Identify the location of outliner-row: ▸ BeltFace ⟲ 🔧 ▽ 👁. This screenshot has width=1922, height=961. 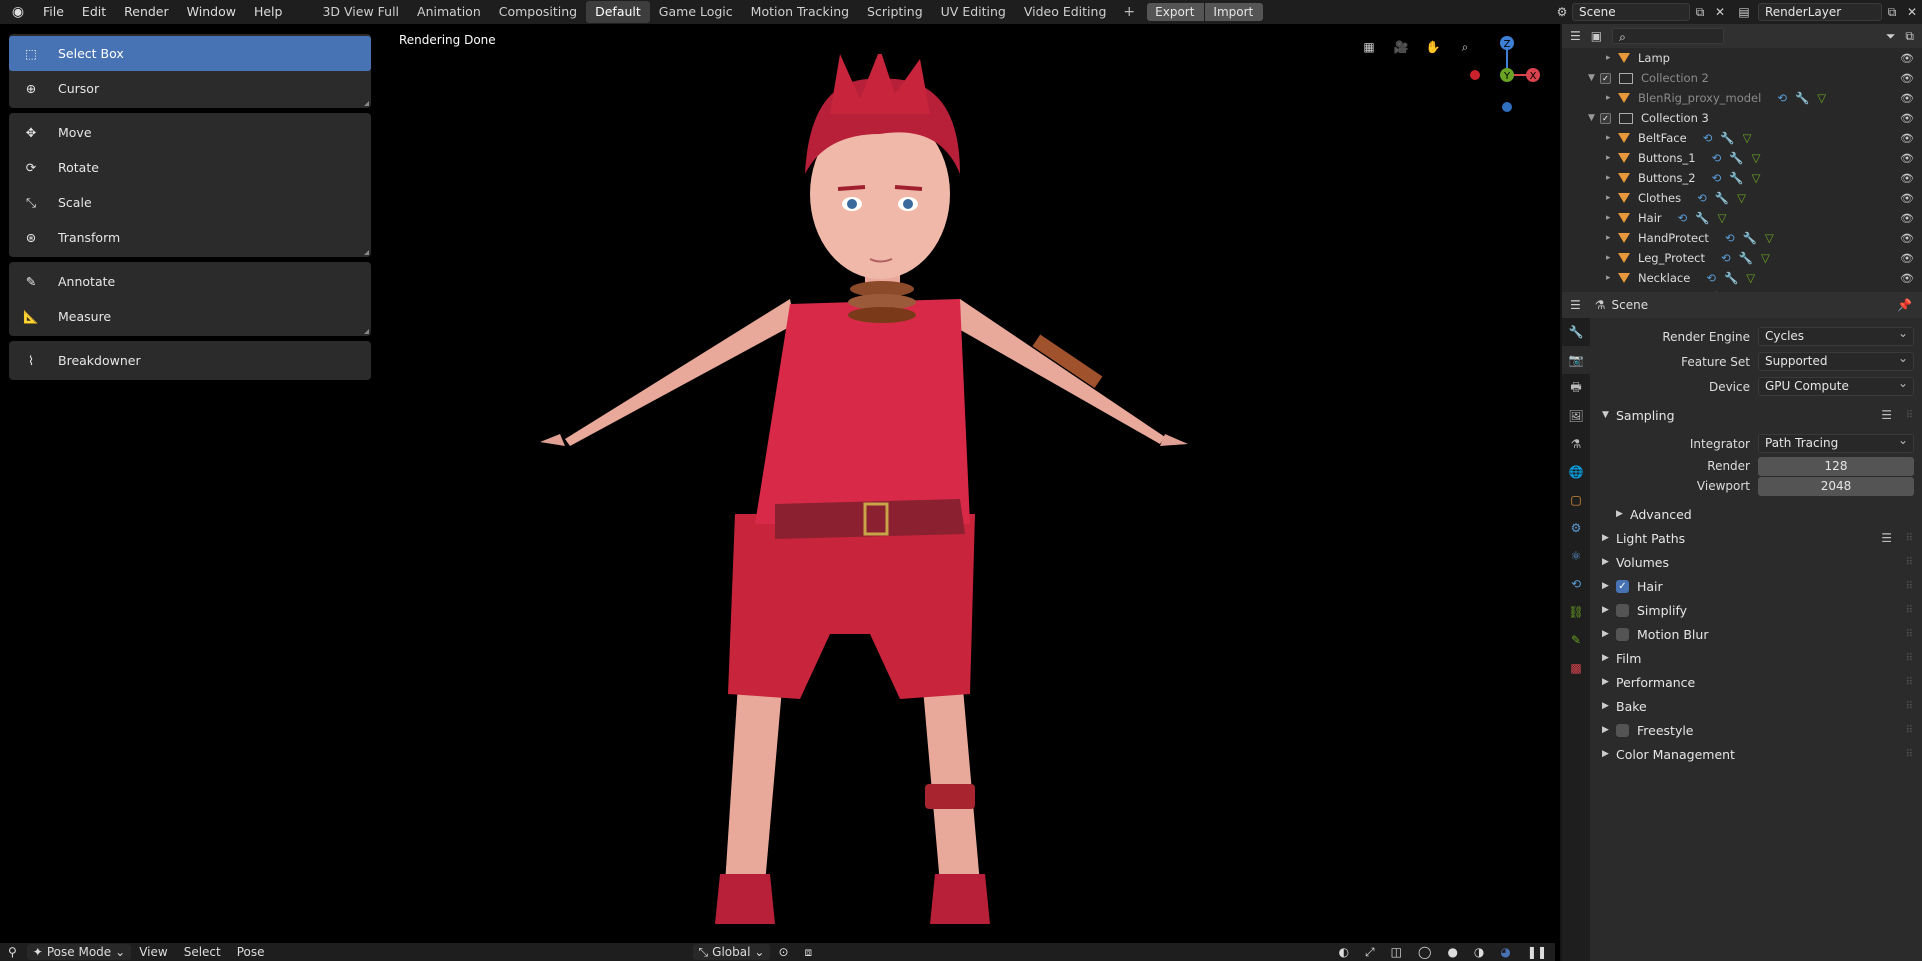
(1742, 138).